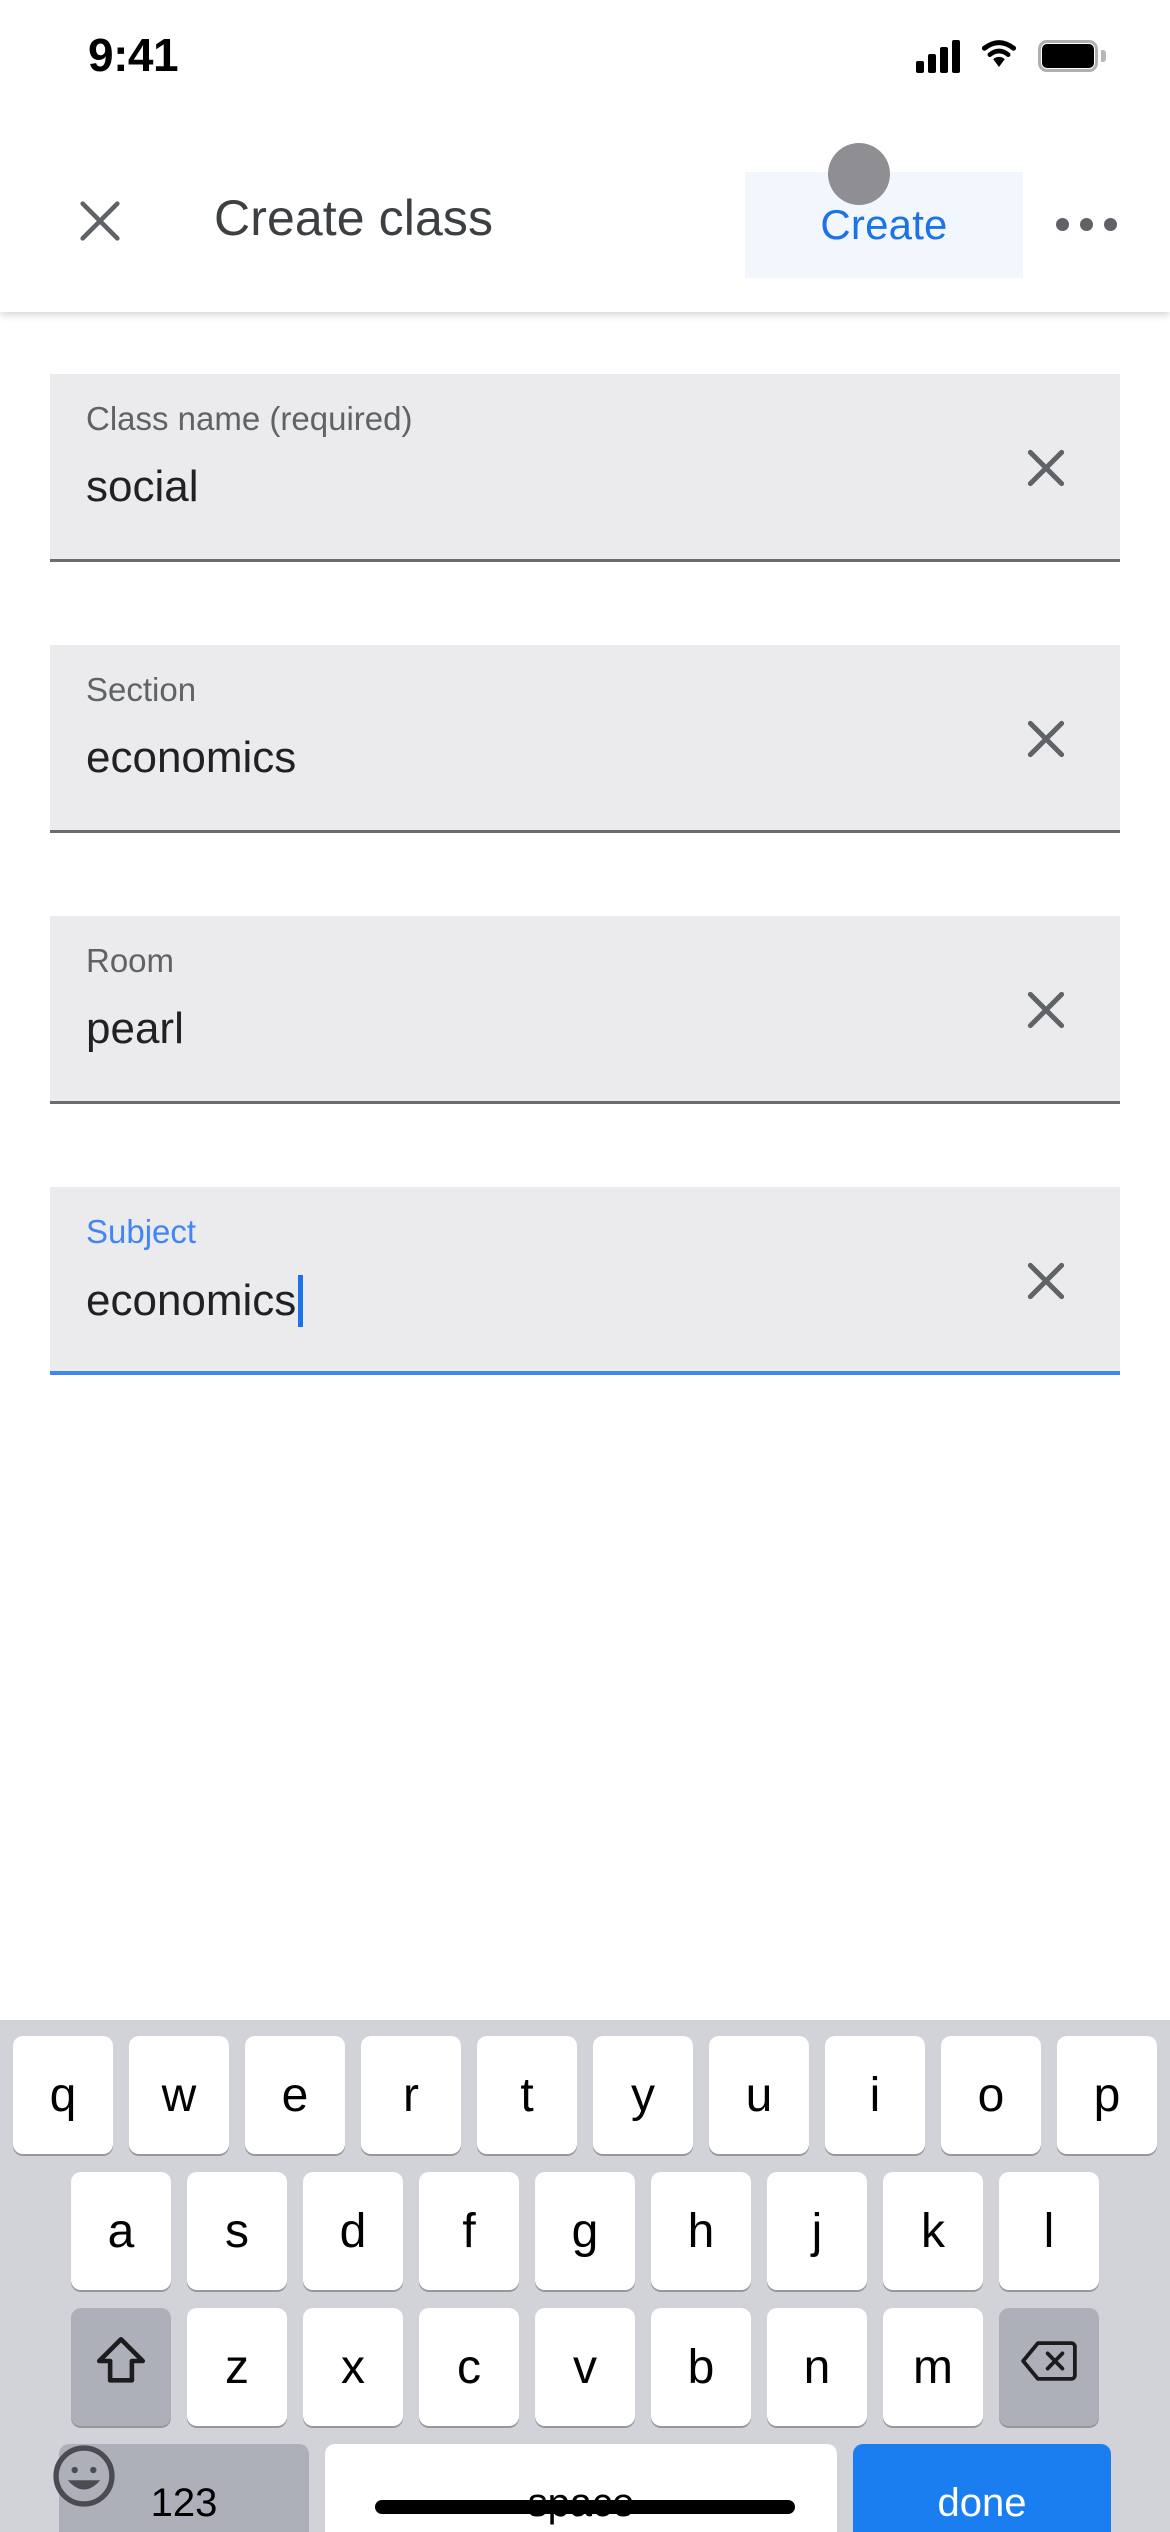 This screenshot has height=2532, width=1170. I want to click on key-t: t, so click(527, 2095).